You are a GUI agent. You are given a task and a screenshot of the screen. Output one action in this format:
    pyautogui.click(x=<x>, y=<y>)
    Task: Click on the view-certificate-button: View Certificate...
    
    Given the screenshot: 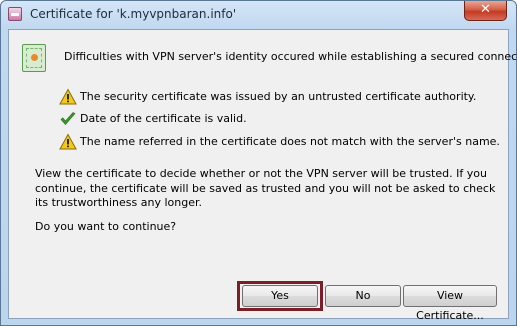 What is the action you would take?
    pyautogui.click(x=450, y=303)
    